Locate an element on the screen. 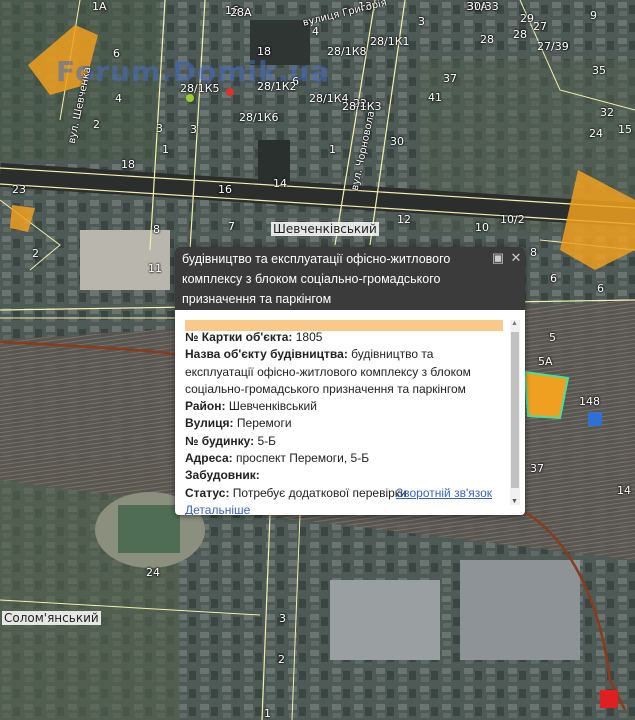 The height and width of the screenshot is (720, 635). house-number: 5 is located at coordinates (552, 337).